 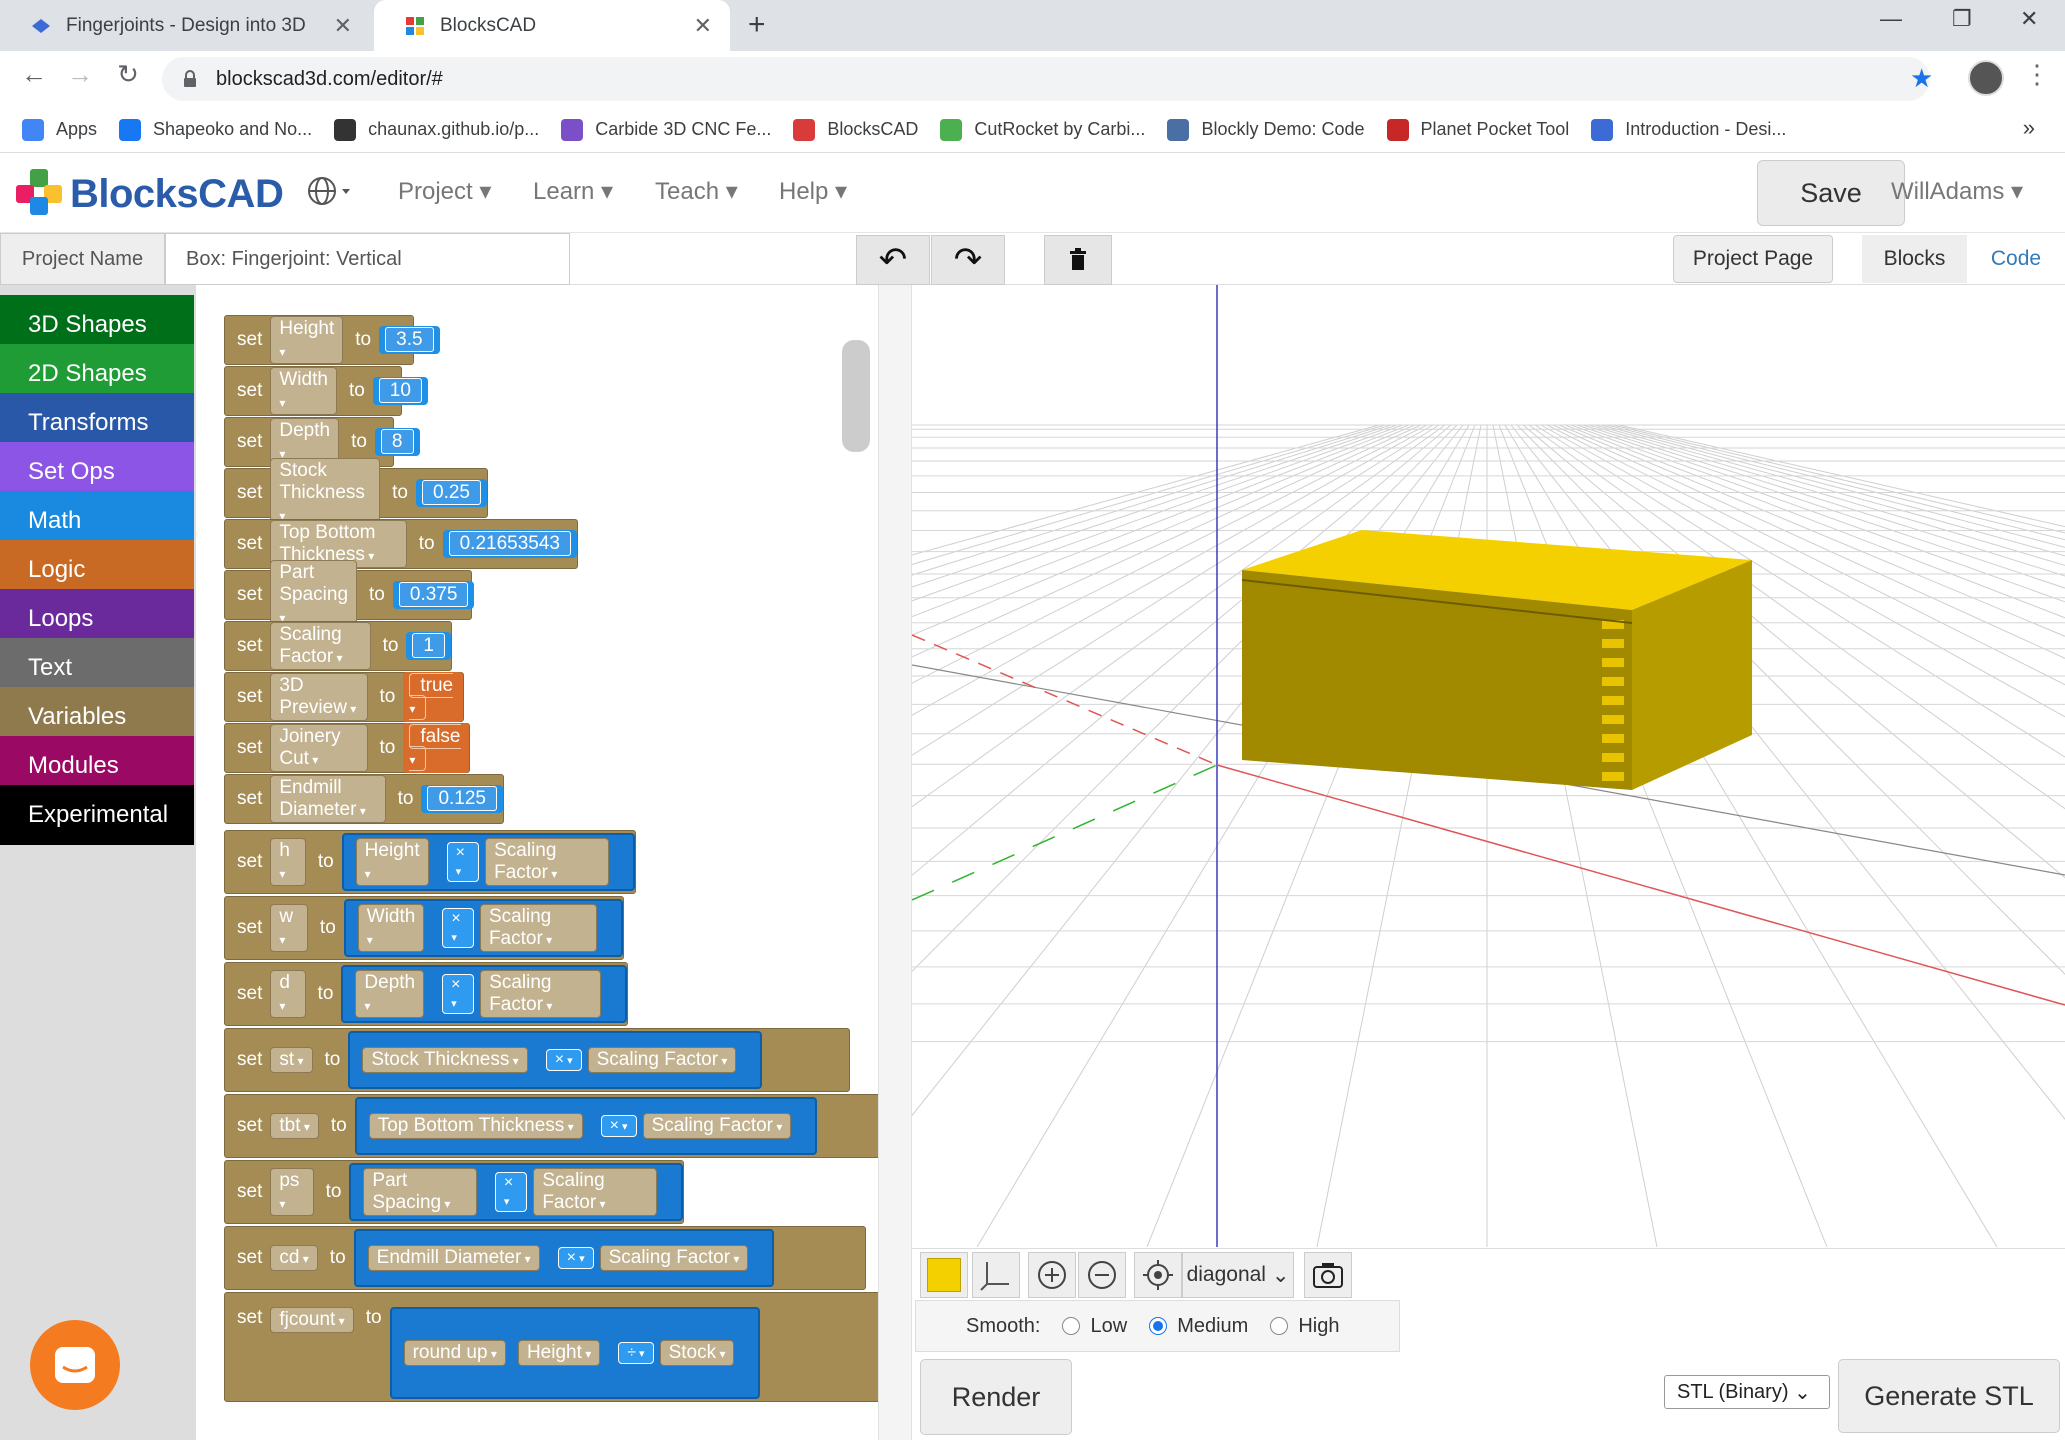 What do you see at coordinates (2029, 19) in the screenshot?
I see `window-close-icon: ✕` at bounding box center [2029, 19].